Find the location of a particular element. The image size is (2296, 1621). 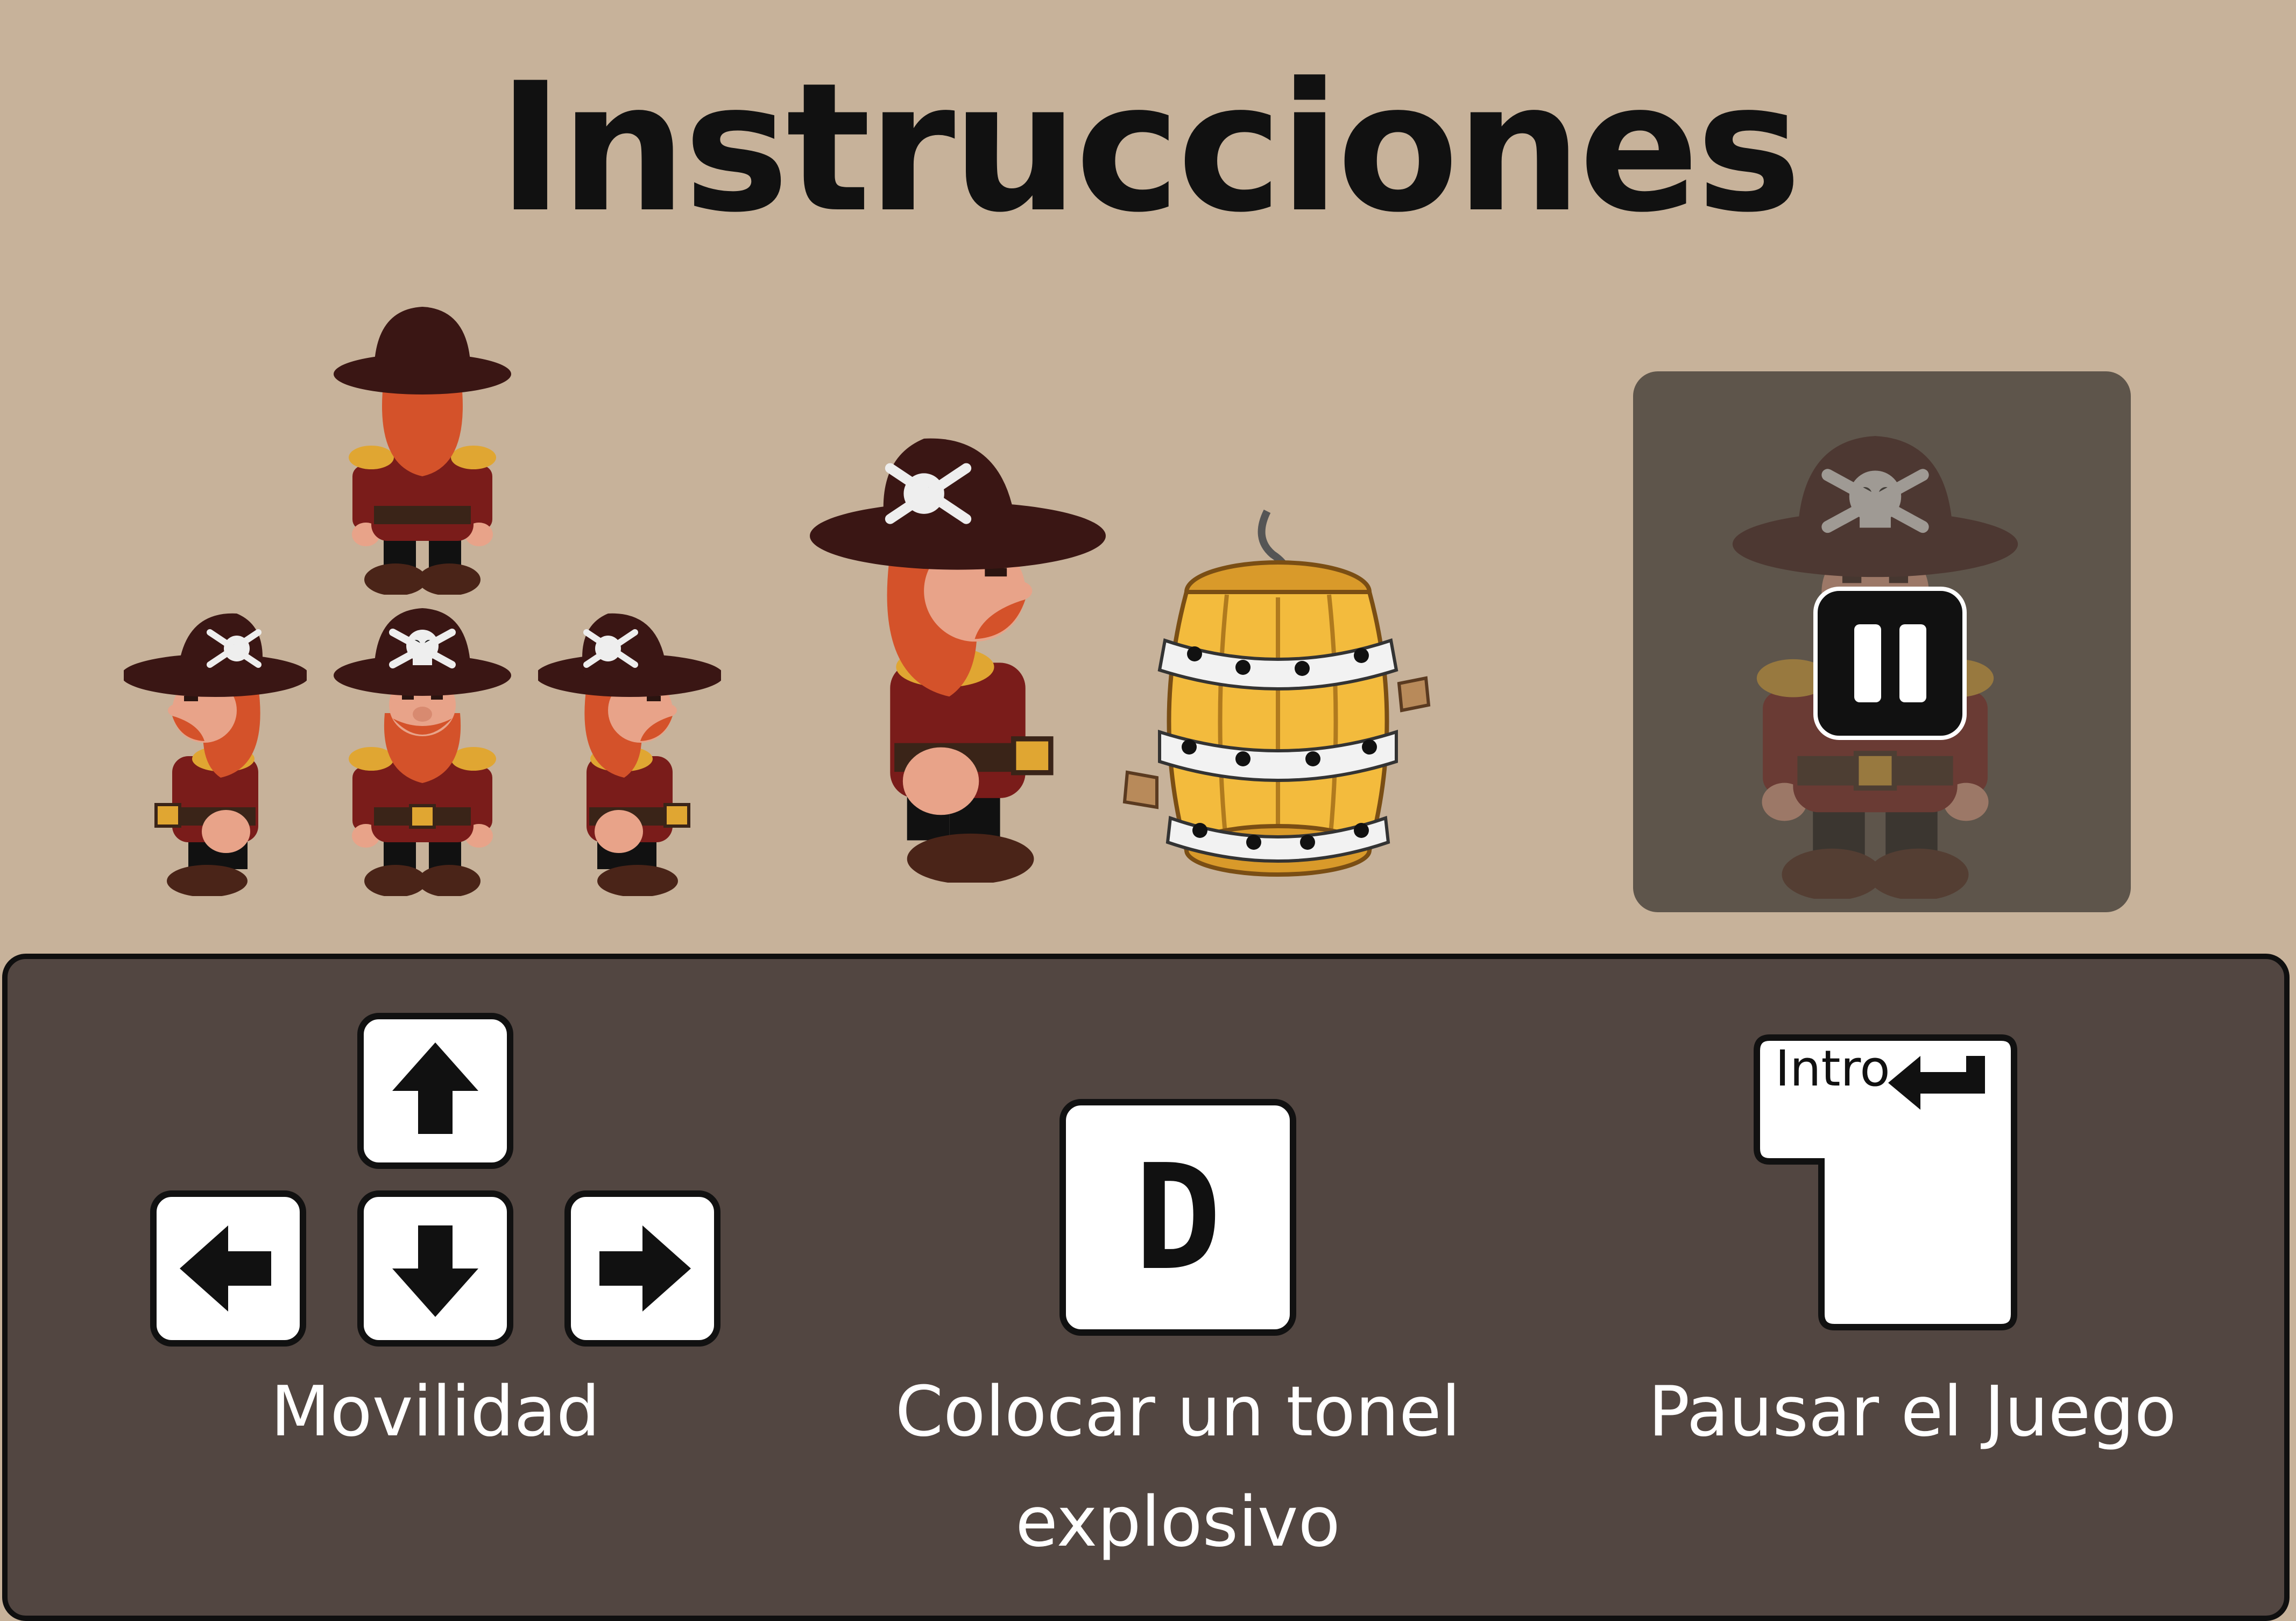

pause-preview-panel is located at coordinates (1882, 641).